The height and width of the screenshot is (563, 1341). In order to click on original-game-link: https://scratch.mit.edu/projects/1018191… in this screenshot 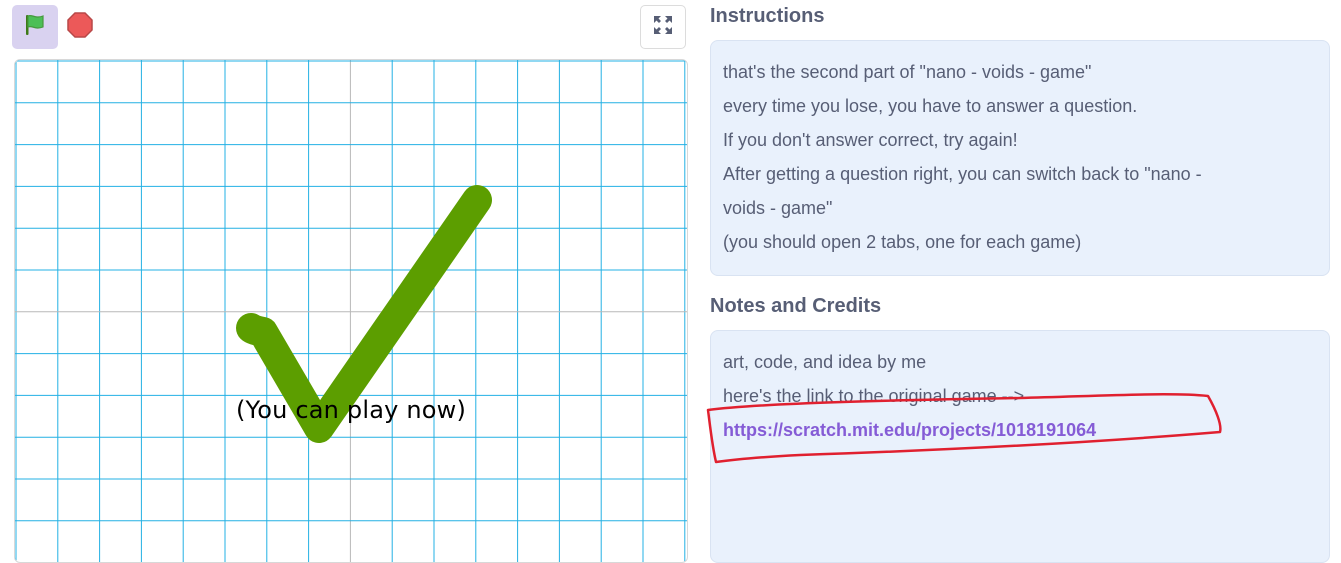, I will do `click(1020, 430)`.